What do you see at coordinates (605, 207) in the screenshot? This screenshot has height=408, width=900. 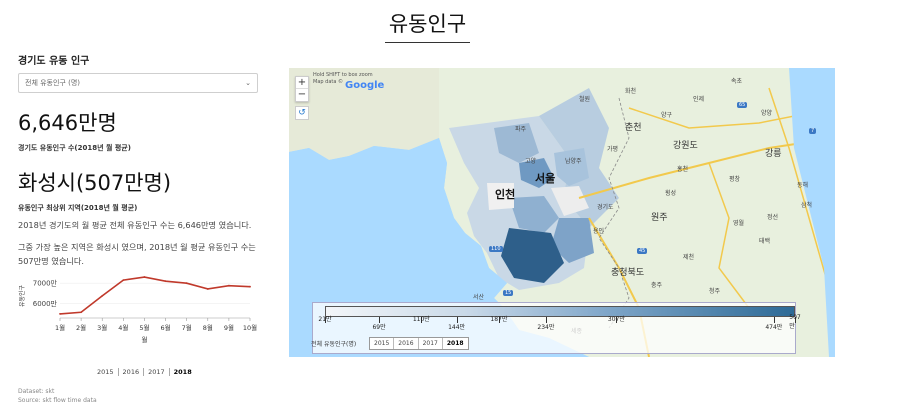 I see `map-label-gyeonggi: 경기도` at bounding box center [605, 207].